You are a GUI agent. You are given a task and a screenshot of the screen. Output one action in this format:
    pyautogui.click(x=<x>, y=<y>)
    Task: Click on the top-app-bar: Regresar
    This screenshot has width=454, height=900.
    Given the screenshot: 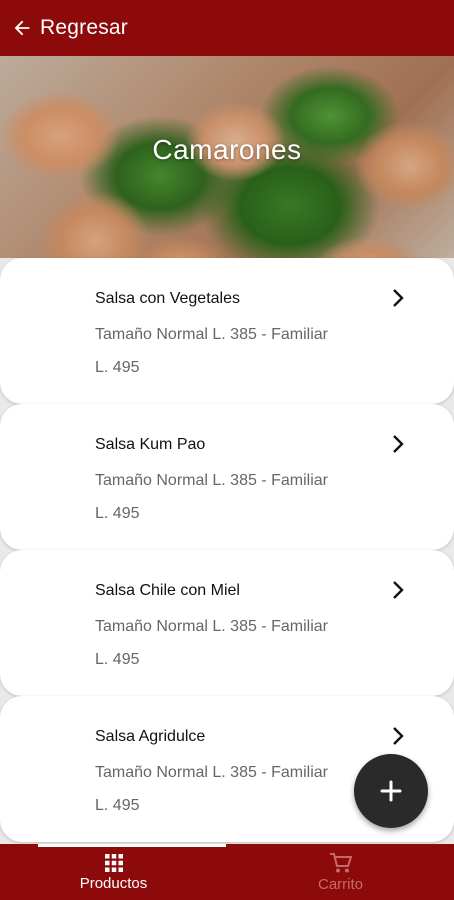 What is the action you would take?
    pyautogui.click(x=227, y=28)
    